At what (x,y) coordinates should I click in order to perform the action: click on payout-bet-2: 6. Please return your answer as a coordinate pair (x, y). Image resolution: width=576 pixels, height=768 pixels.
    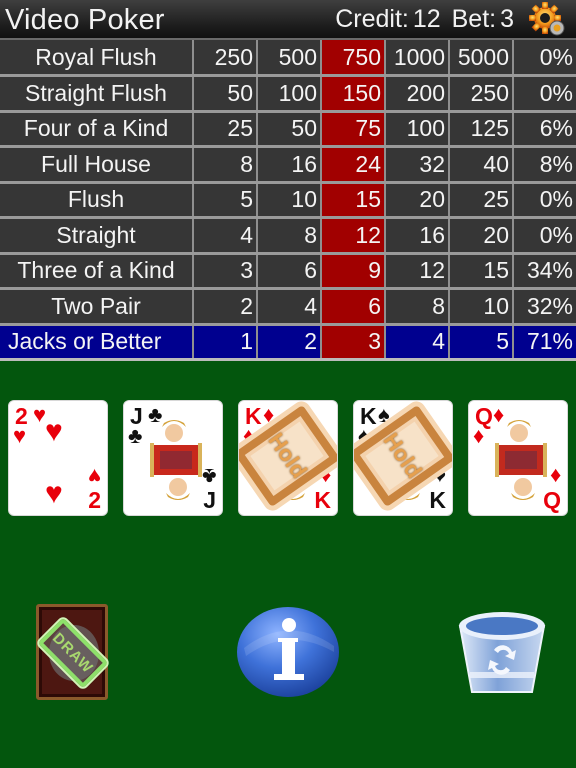
    Looking at the image, I should click on (289, 271).